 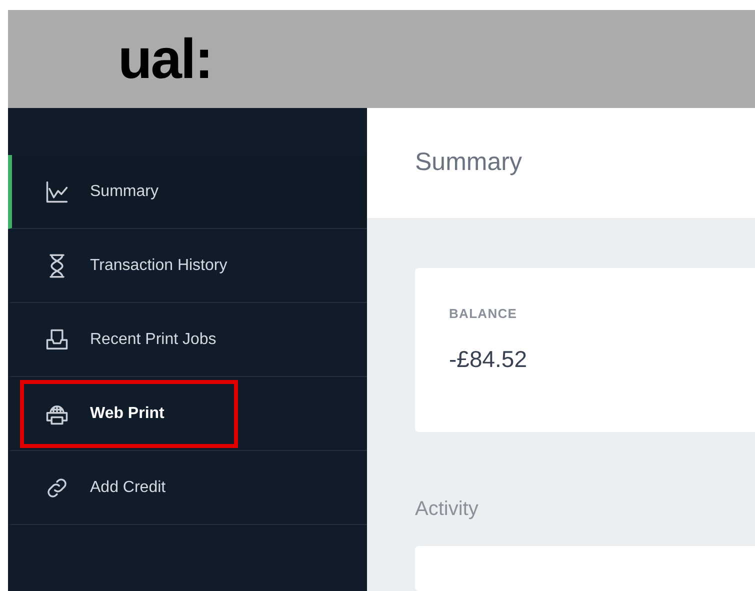 I want to click on page-title: Summary, so click(x=468, y=162).